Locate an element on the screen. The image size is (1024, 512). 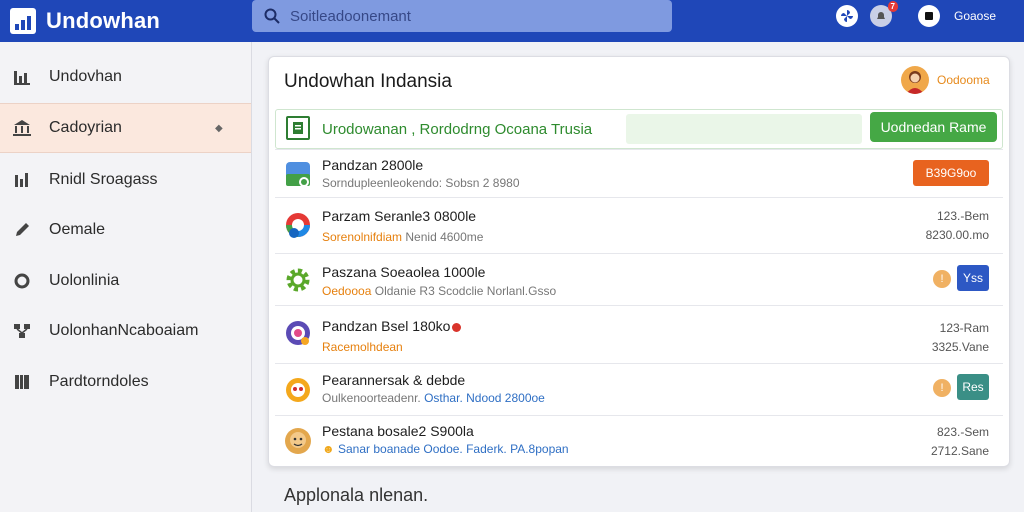
sidebar-item-uolonlinia: Uolonlinia is located at coordinates (125, 281).